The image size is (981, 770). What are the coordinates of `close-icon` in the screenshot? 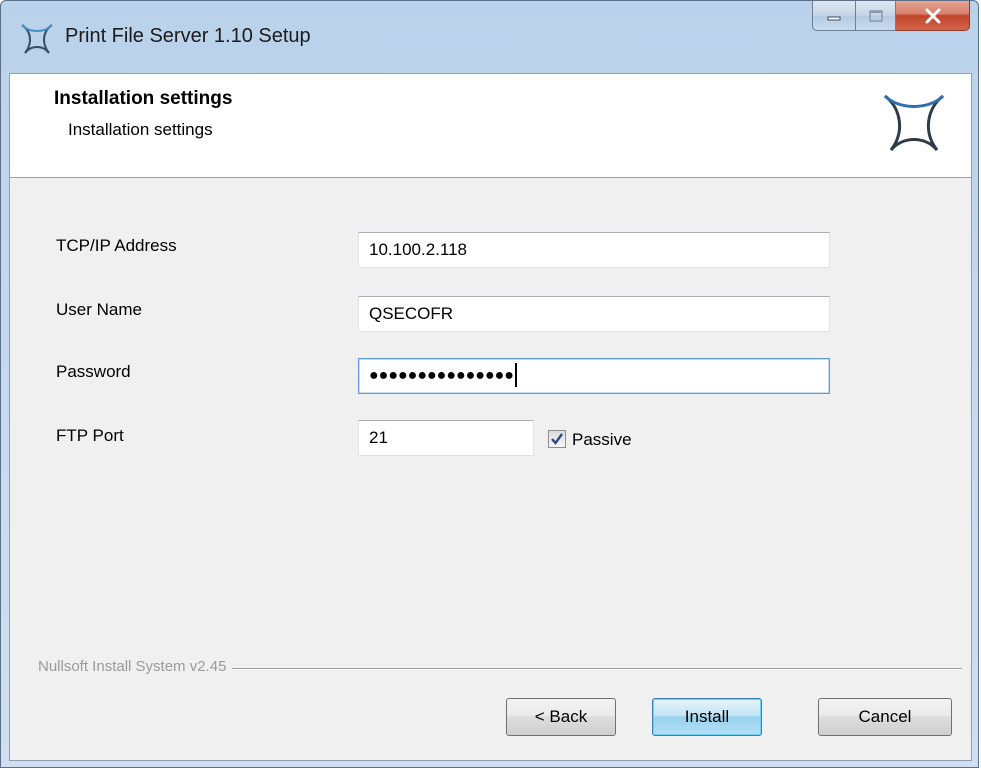 It's located at (932, 15).